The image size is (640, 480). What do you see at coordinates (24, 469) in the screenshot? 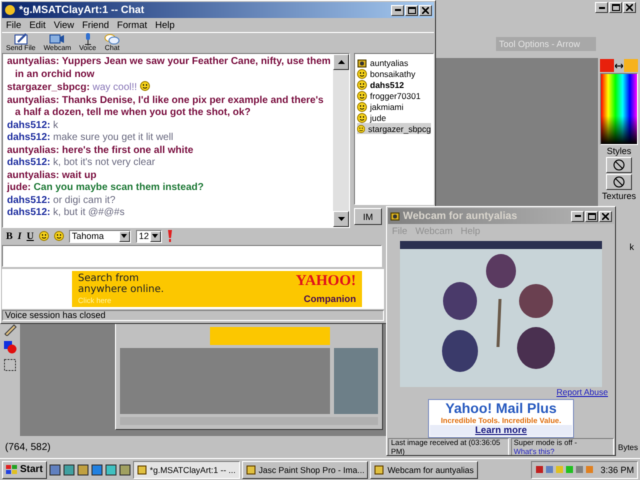
I see `start-button: Start` at bounding box center [24, 469].